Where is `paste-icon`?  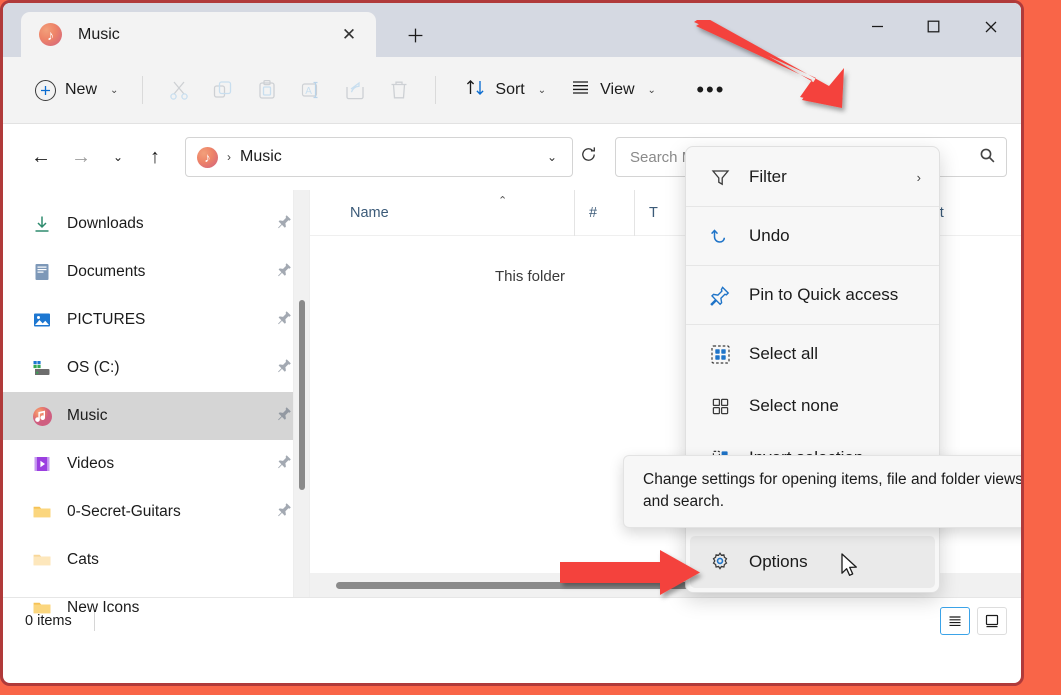 paste-icon is located at coordinates (267, 90).